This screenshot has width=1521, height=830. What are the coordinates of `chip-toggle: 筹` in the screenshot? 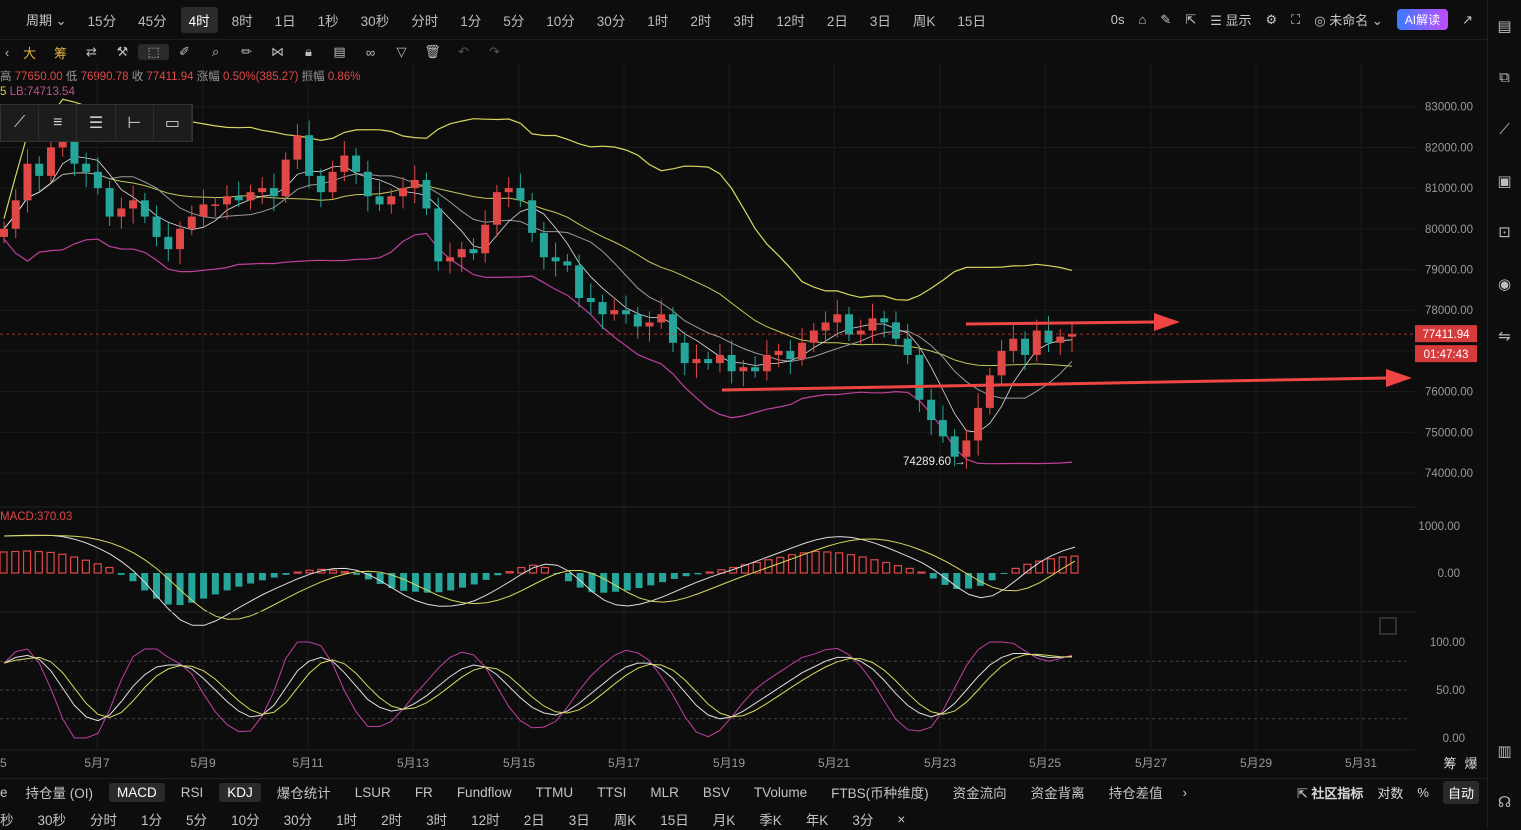 It's located at (60, 52).